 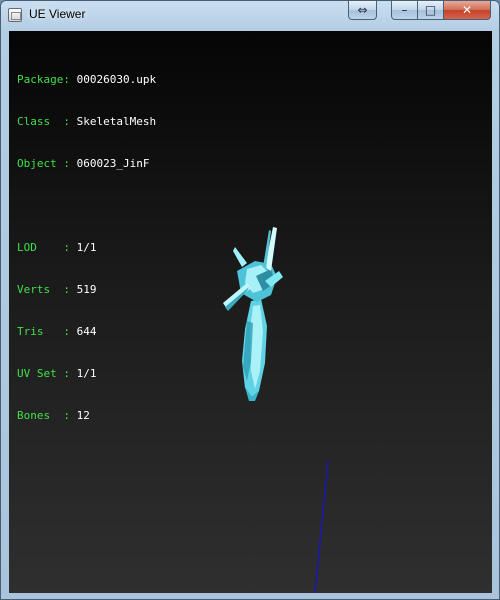 I want to click on info-label: Package:, so click(x=43, y=79).